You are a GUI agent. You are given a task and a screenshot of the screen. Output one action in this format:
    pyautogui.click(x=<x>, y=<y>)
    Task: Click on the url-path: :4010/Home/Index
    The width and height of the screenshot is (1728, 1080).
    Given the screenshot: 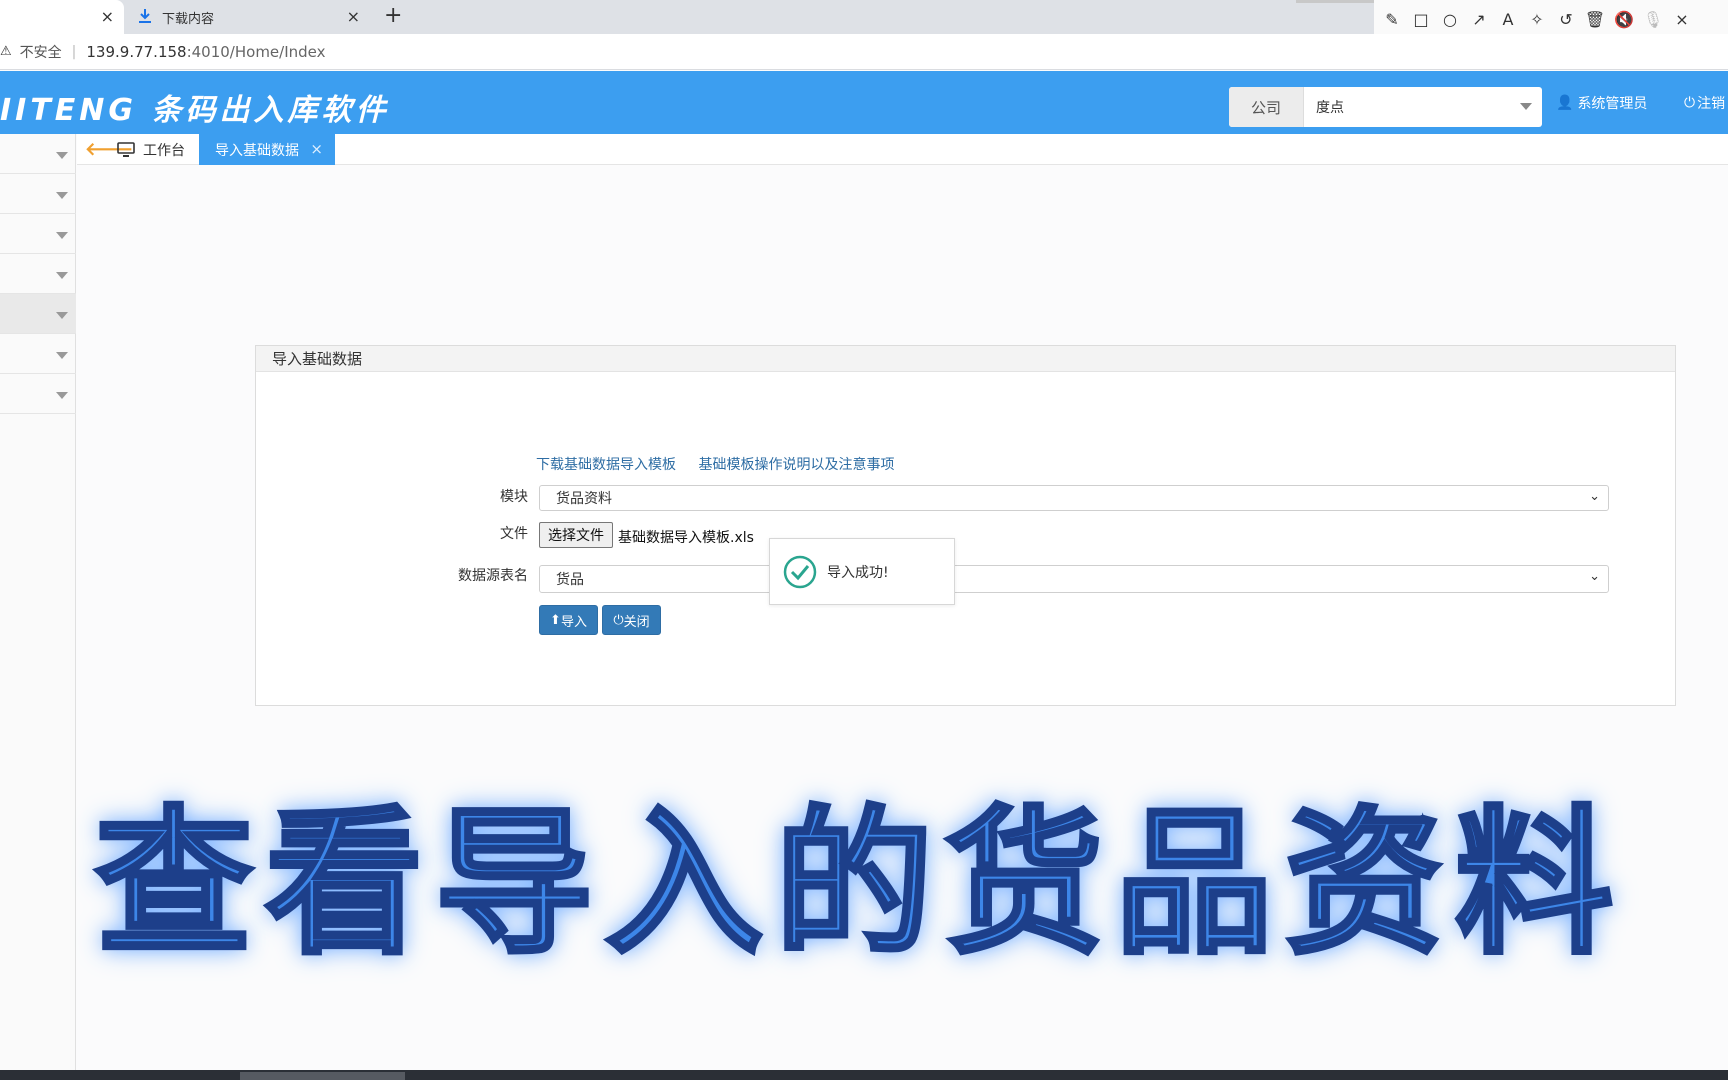 What is the action you would take?
    pyautogui.click(x=256, y=51)
    